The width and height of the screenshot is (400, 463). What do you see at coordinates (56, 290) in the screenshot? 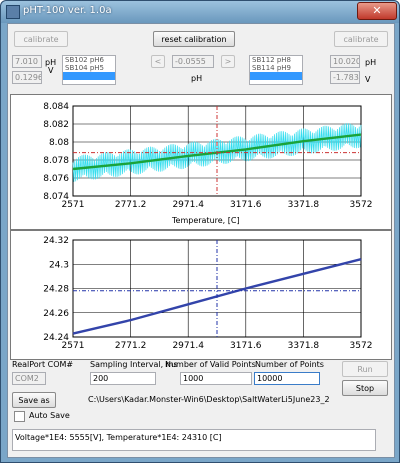
I see `y-tick-label: 24.28` at bounding box center [56, 290].